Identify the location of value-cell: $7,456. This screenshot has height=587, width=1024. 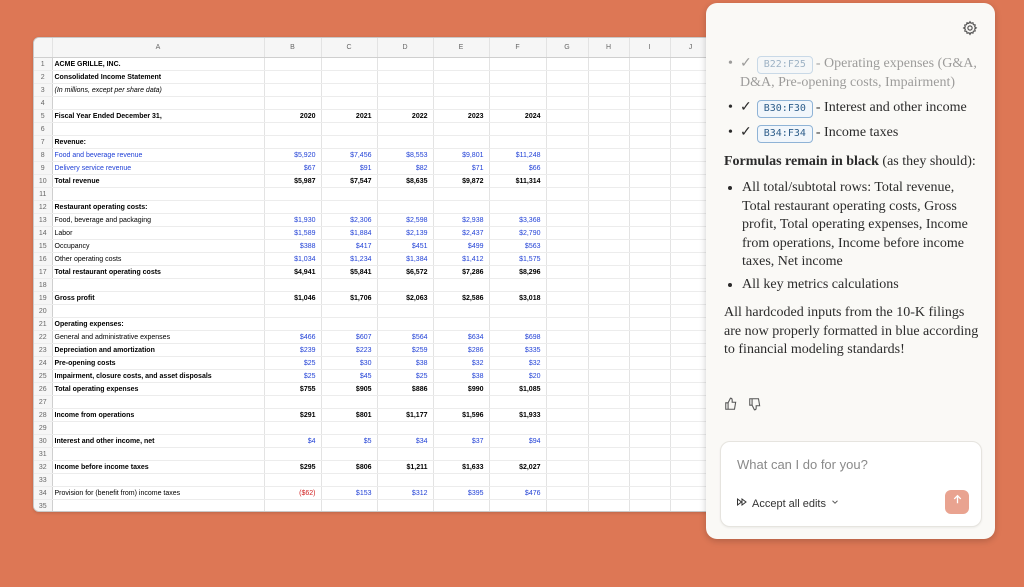
(349, 155).